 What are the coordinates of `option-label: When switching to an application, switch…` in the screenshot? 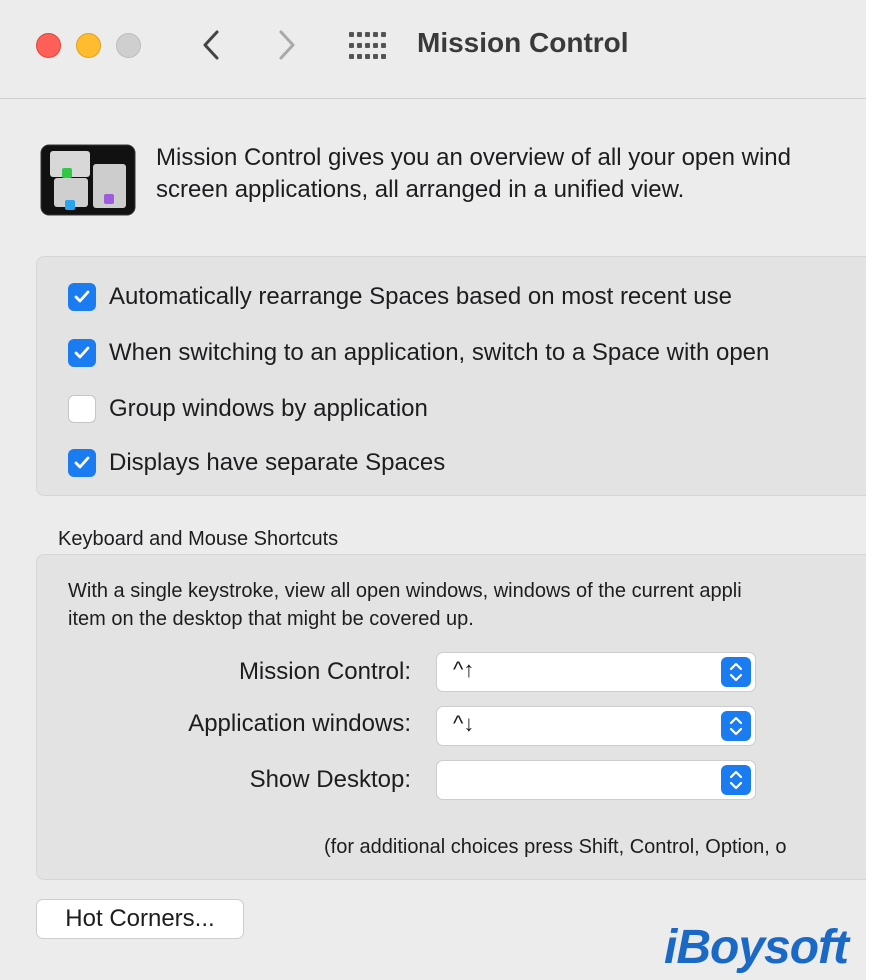 It's located at (439, 352).